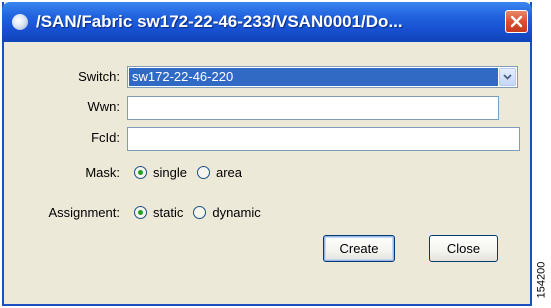  I want to click on mask-area-radio, so click(203, 172).